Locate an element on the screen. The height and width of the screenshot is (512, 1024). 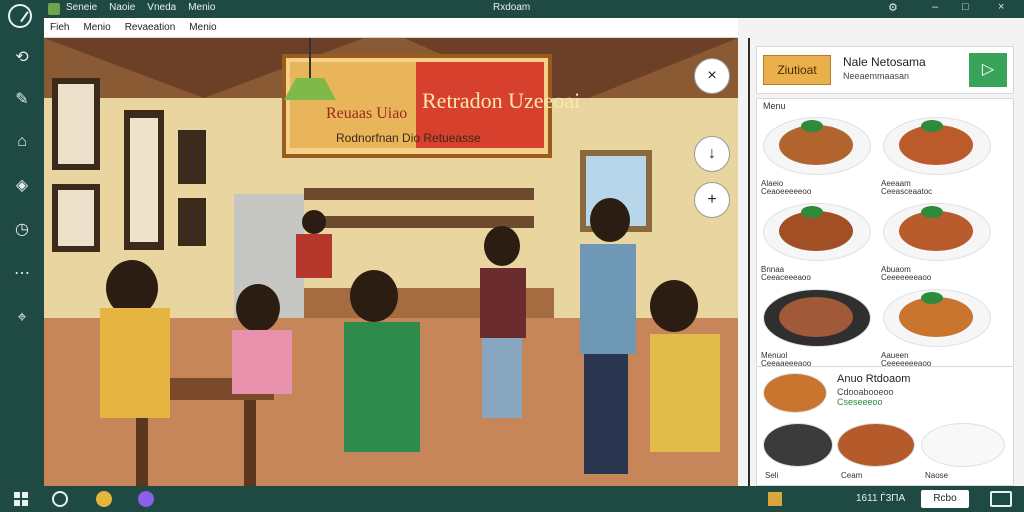
dish-item: Aaueen Ceeeeeeeaoo is located at coordinates (937, 328).